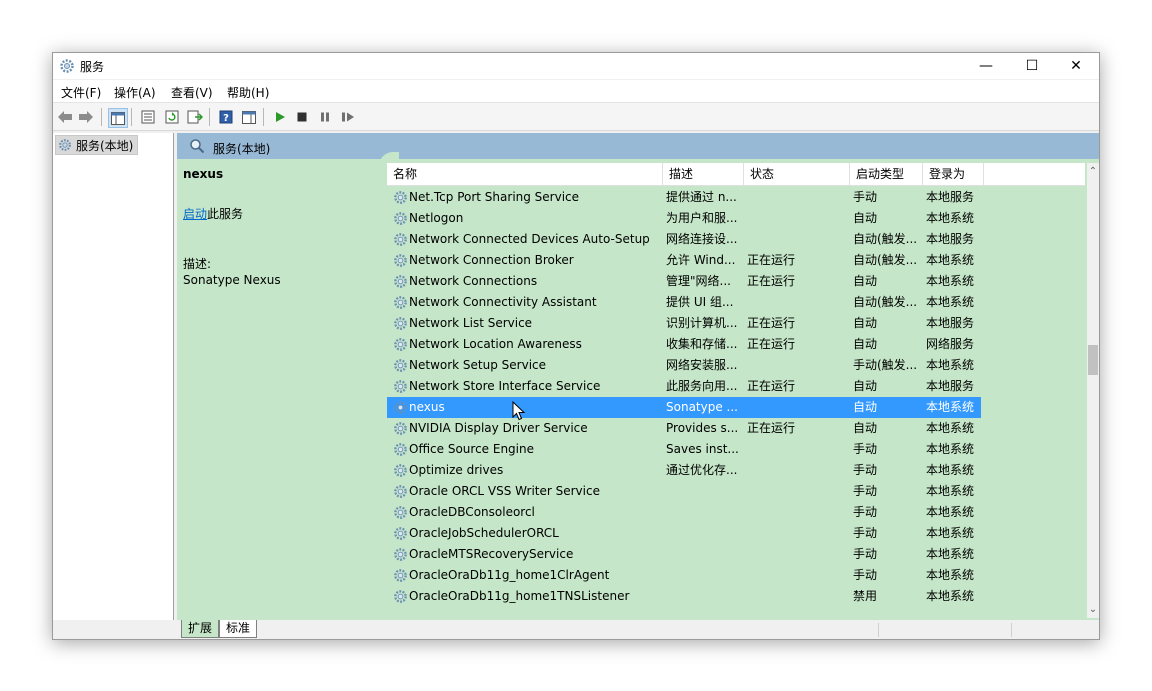 The height and width of the screenshot is (691, 1152). Describe the element at coordinates (797, 174) in the screenshot. I see `column-header-status: 状态` at that location.